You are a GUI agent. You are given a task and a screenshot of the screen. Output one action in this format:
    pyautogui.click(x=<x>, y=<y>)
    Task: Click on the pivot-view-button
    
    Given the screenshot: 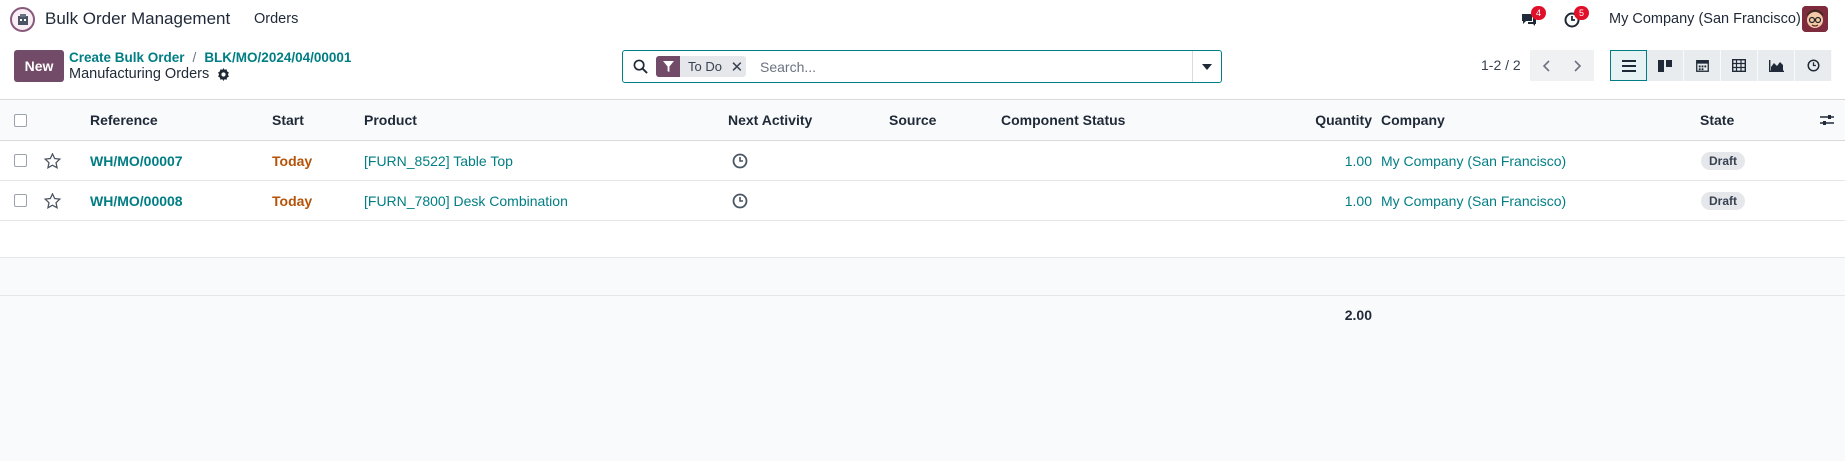 What is the action you would take?
    pyautogui.click(x=1739, y=65)
    